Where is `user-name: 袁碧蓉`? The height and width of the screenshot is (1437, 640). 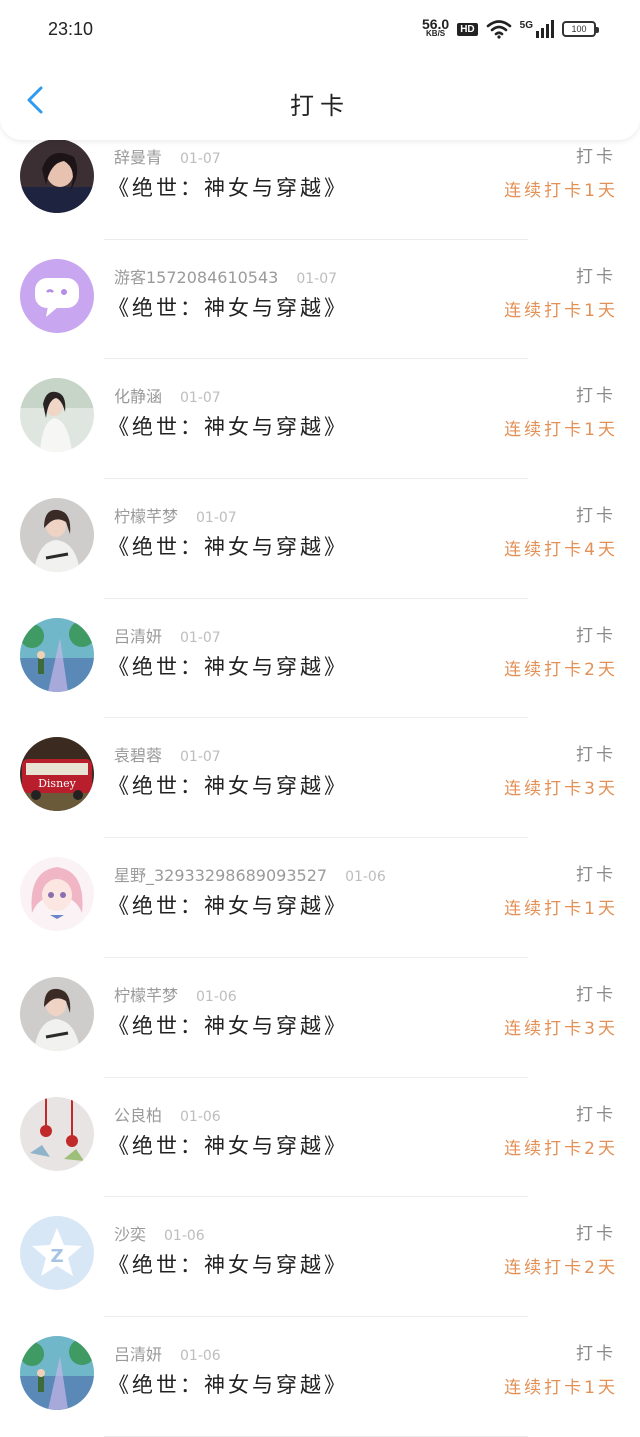
user-name: 袁碧蓉 is located at coordinates (138, 755).